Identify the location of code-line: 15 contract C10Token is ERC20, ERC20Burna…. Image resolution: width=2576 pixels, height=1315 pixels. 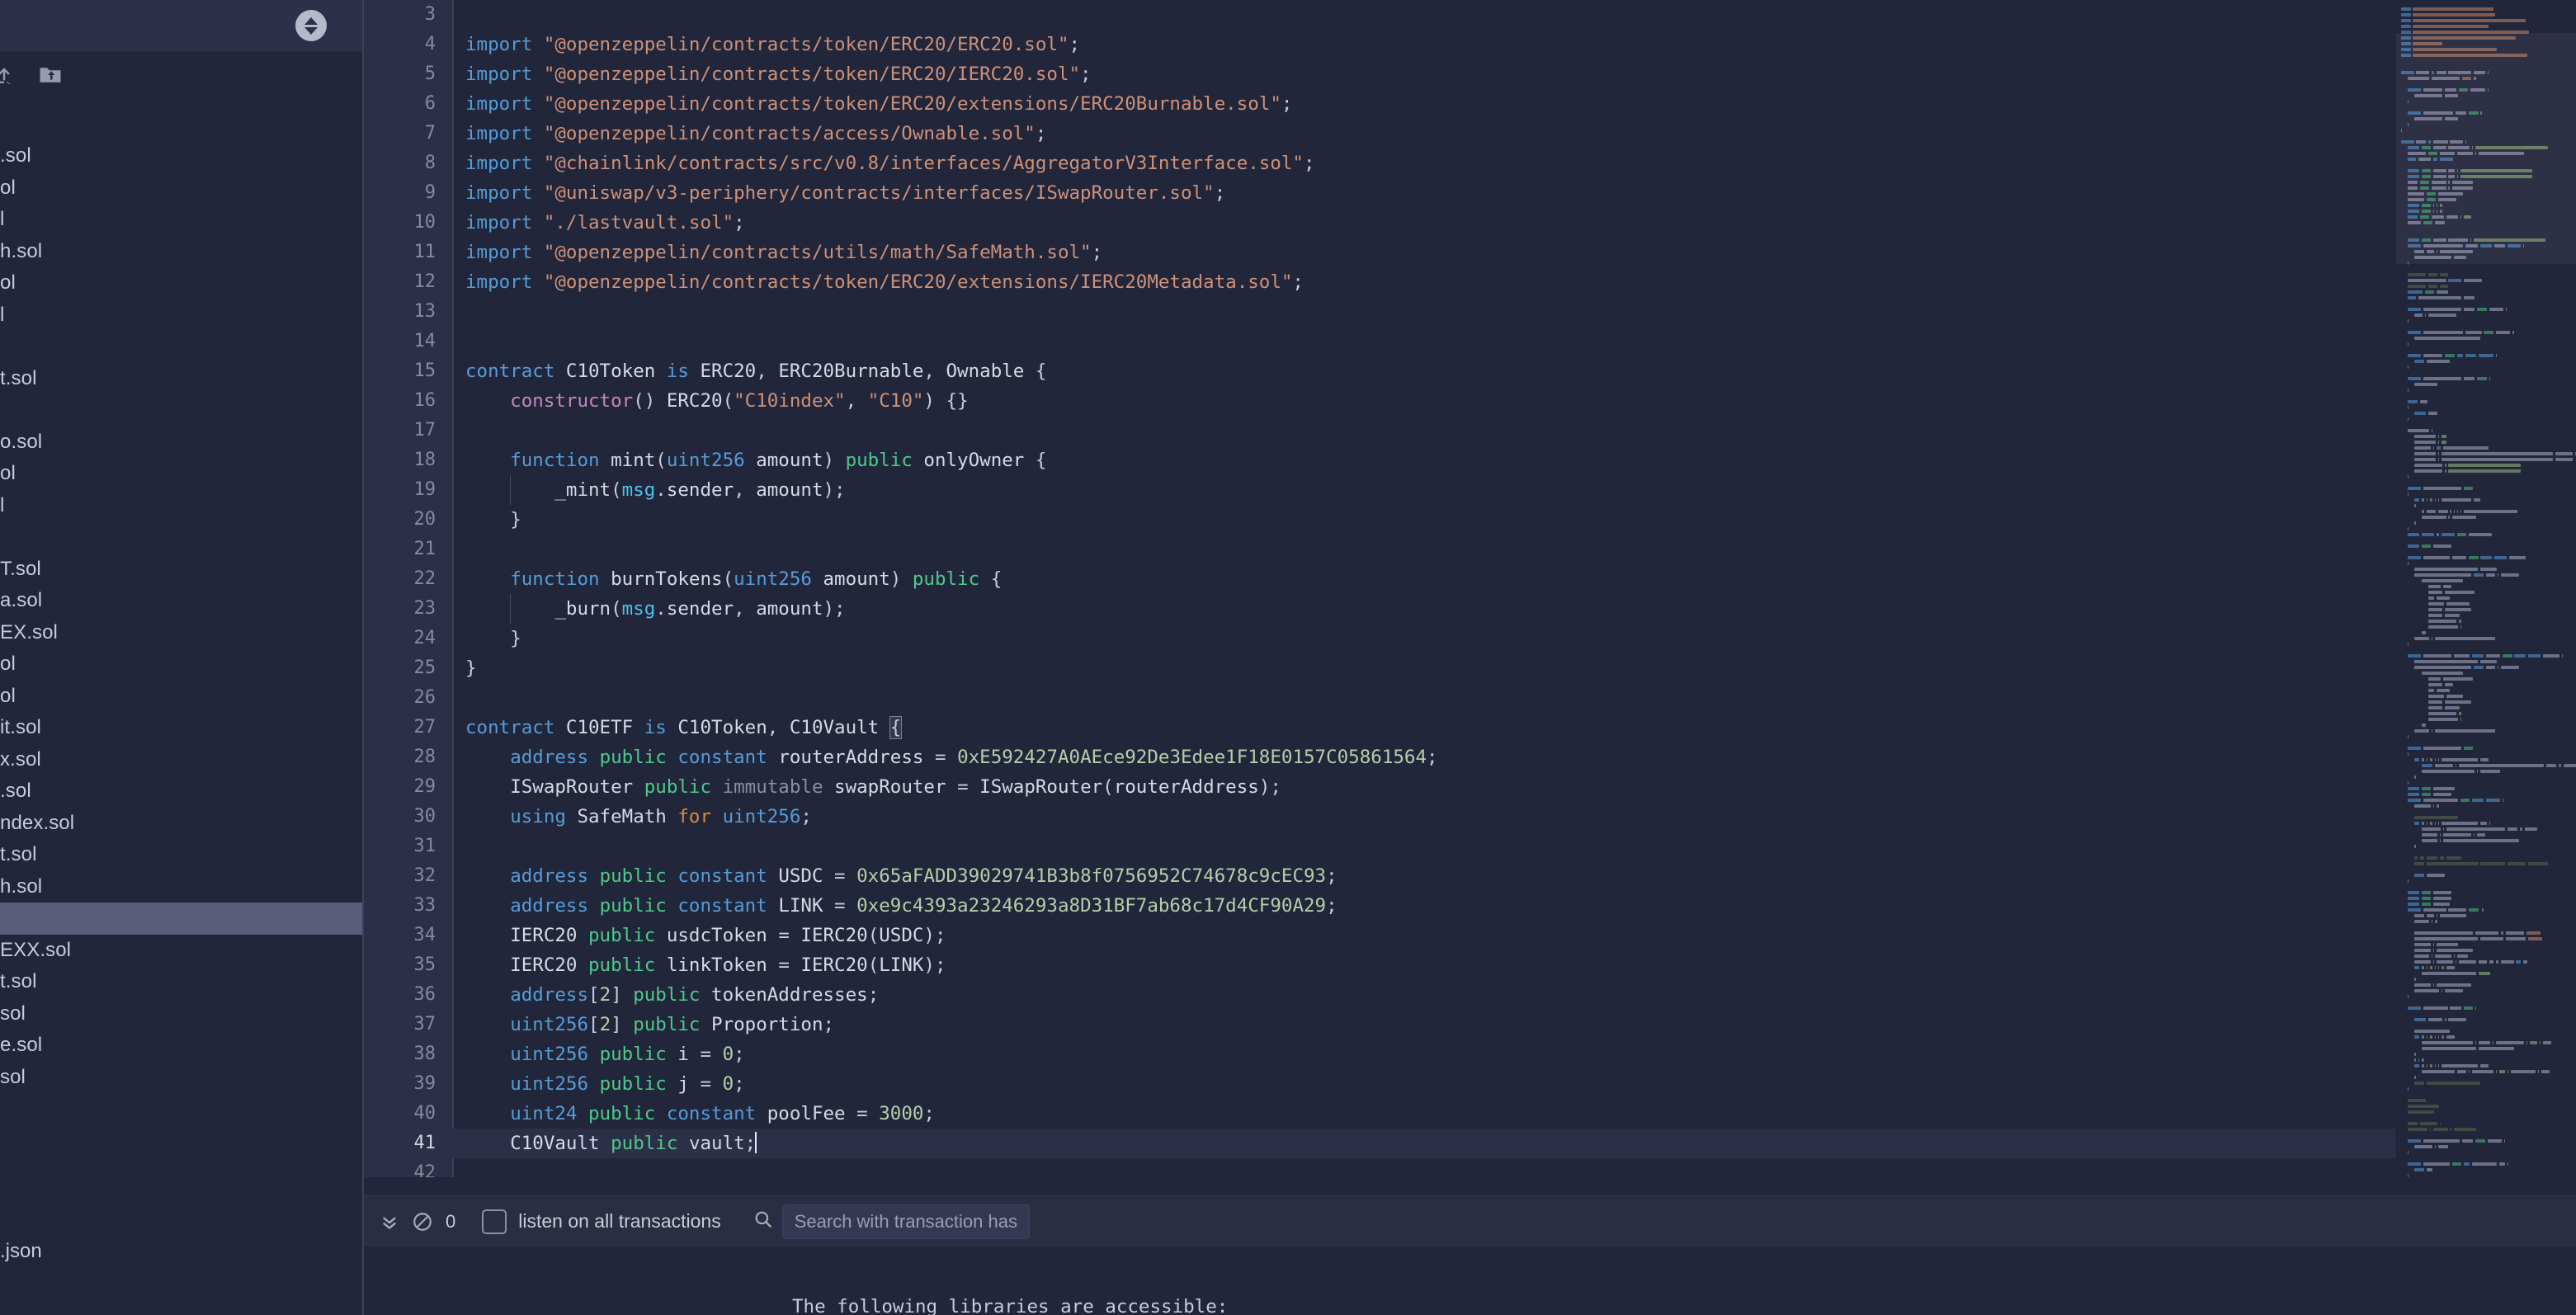
(1469, 371).